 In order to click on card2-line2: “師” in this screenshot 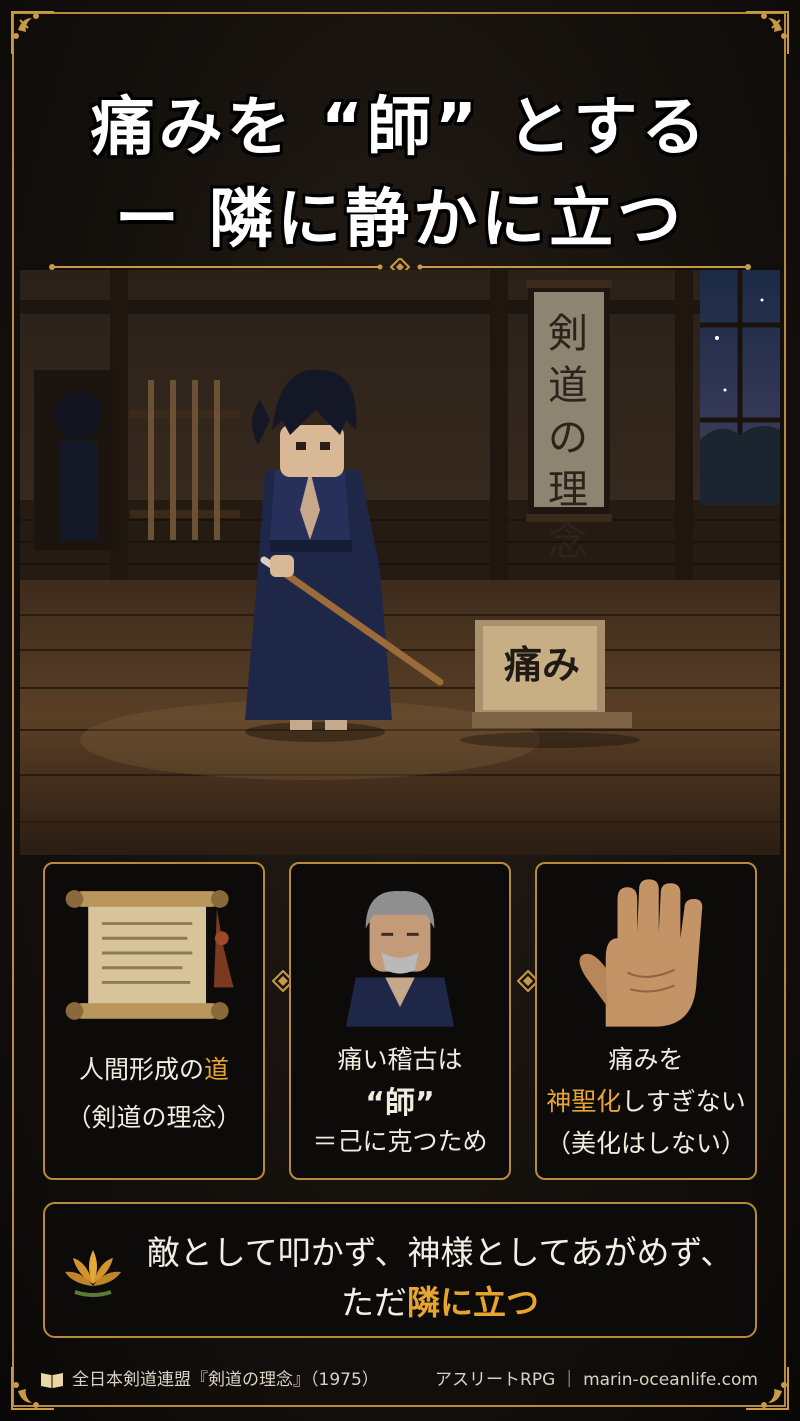, I will do `click(400, 1103)`.